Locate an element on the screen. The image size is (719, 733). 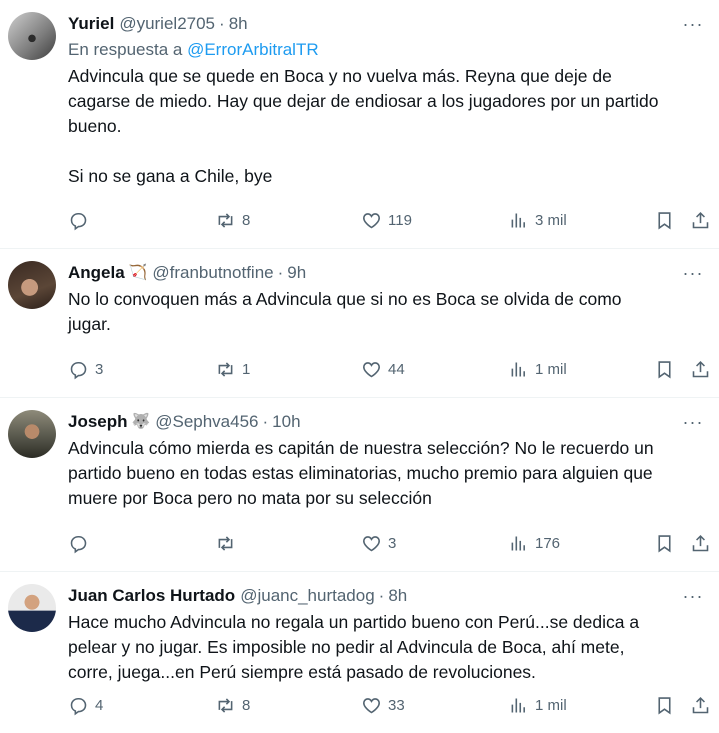
action-bar: 3 176 is located at coordinates (391, 545).